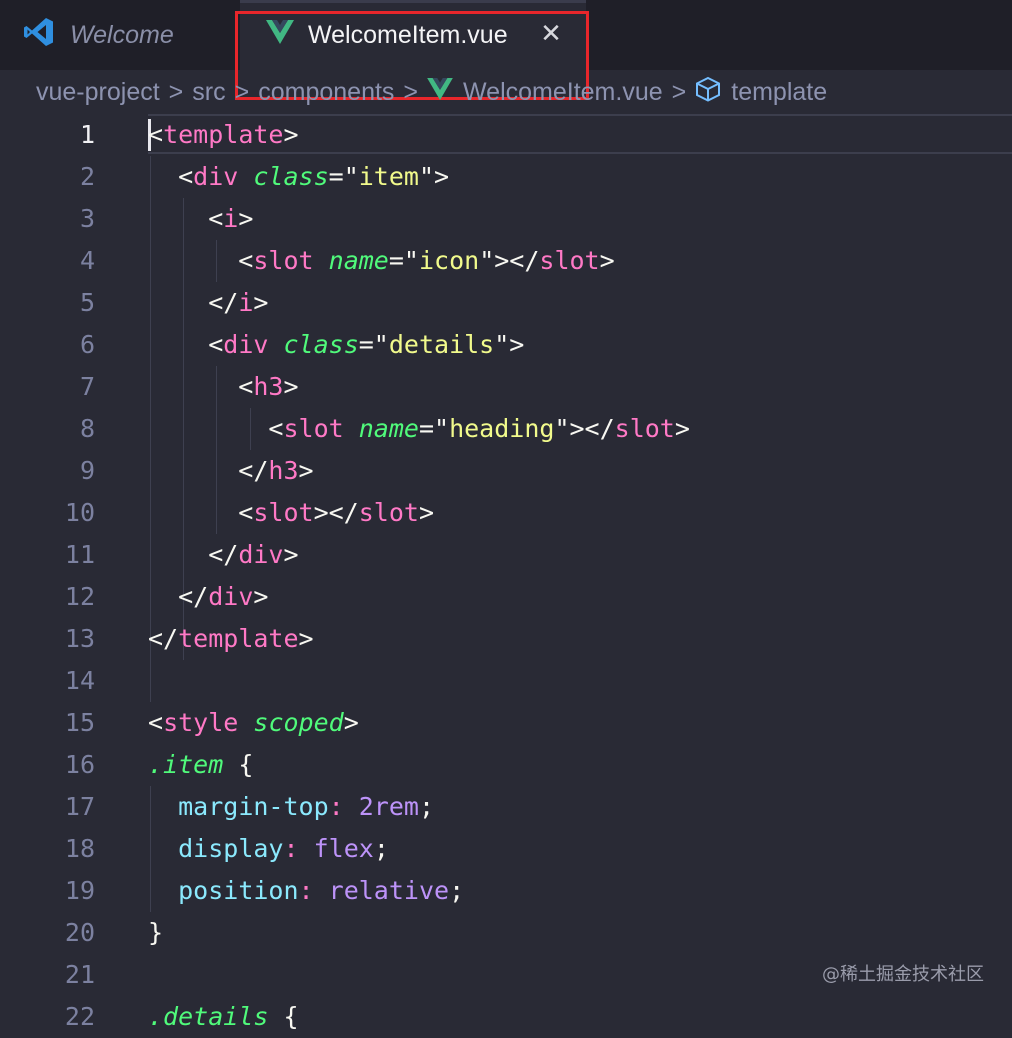 This screenshot has width=1012, height=1038. What do you see at coordinates (441, 344) in the screenshot?
I see `code-token: details` at bounding box center [441, 344].